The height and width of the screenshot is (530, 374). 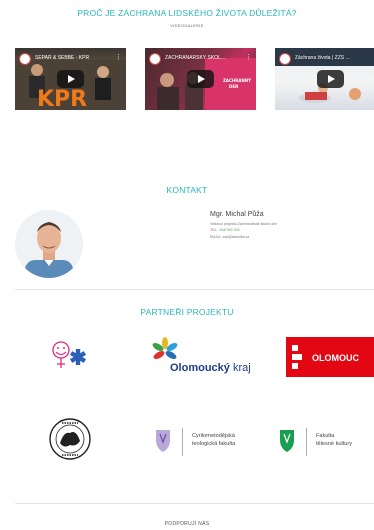 I want to click on email-link: zsd@atomika.cz, so click(x=236, y=237).